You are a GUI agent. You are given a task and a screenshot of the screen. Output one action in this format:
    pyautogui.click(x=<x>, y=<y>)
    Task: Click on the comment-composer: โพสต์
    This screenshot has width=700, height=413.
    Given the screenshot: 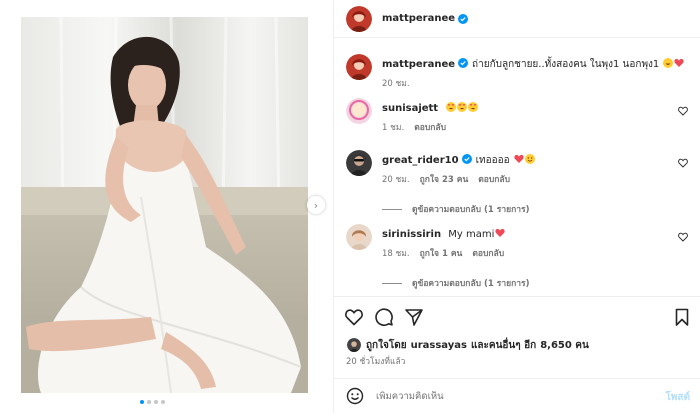 What is the action you would take?
    pyautogui.click(x=517, y=395)
    